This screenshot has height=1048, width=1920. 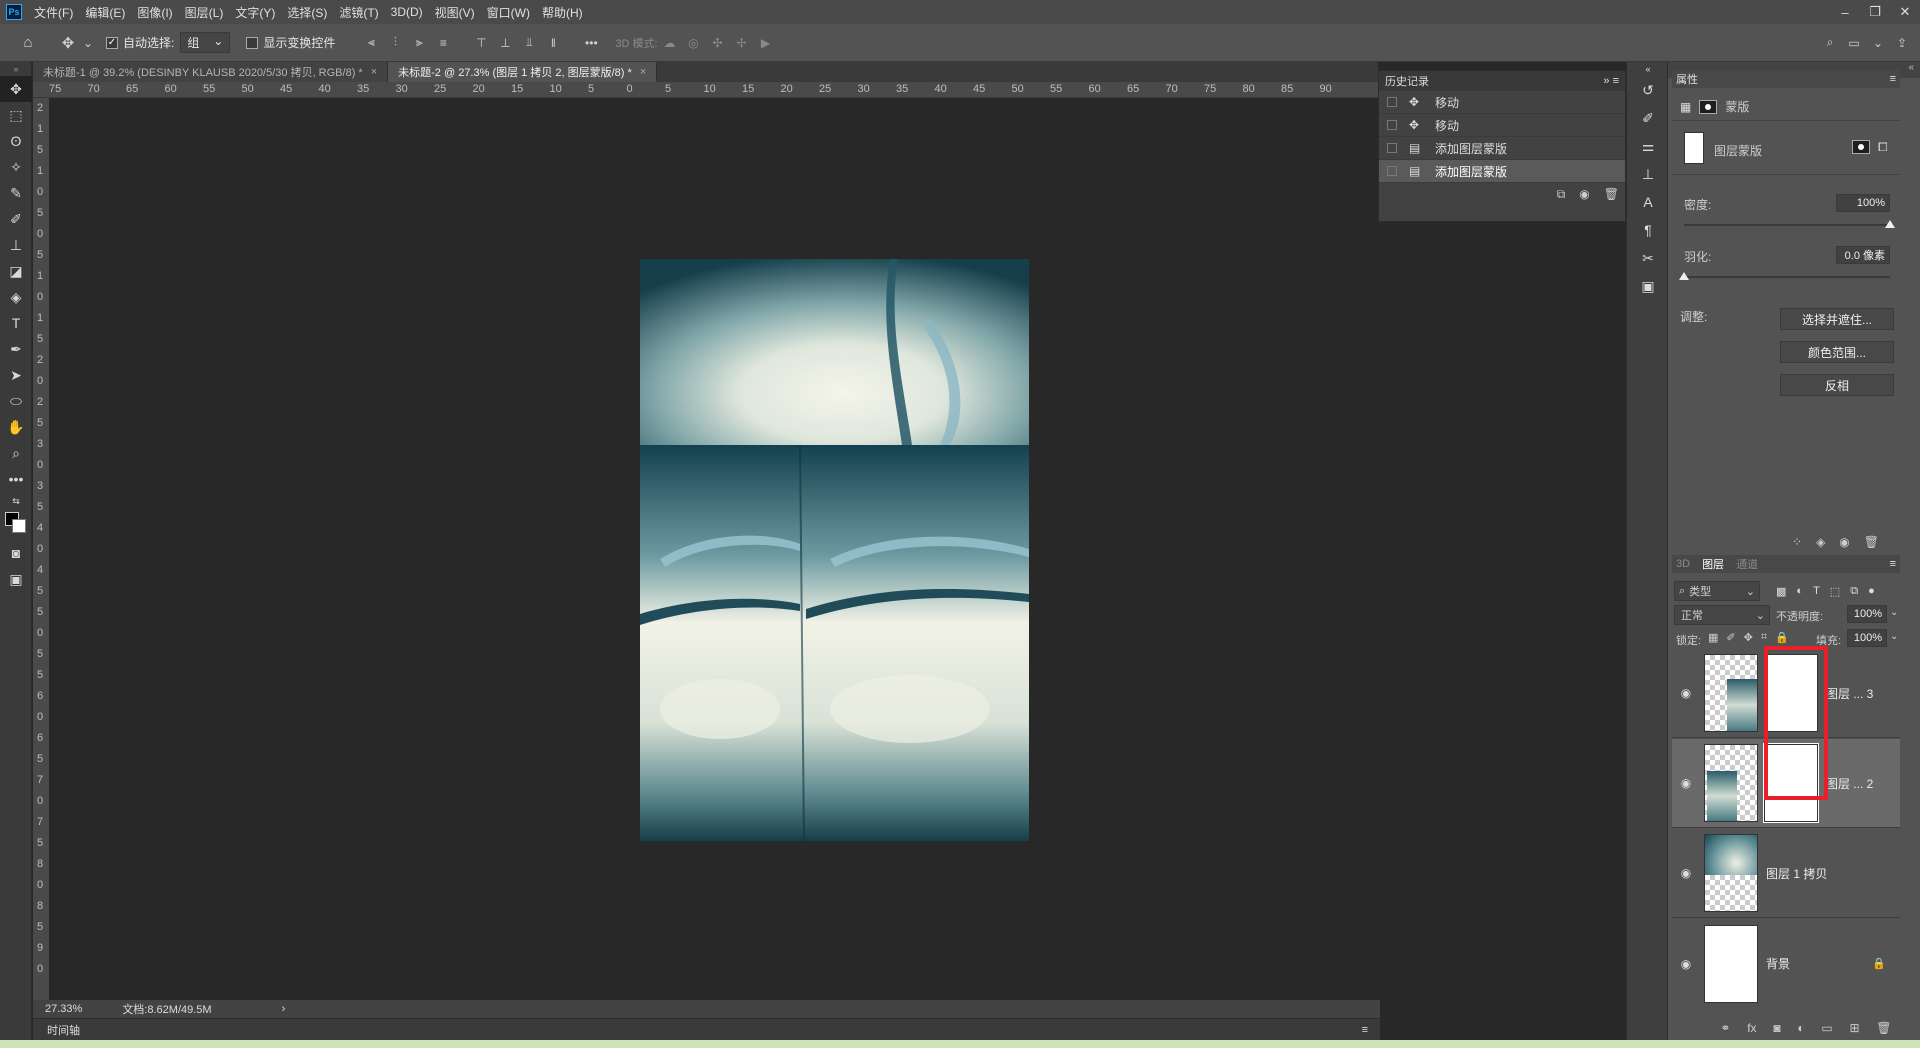 What do you see at coordinates (1835, 591) in the screenshot?
I see `shape-filter-icon: ⬚` at bounding box center [1835, 591].